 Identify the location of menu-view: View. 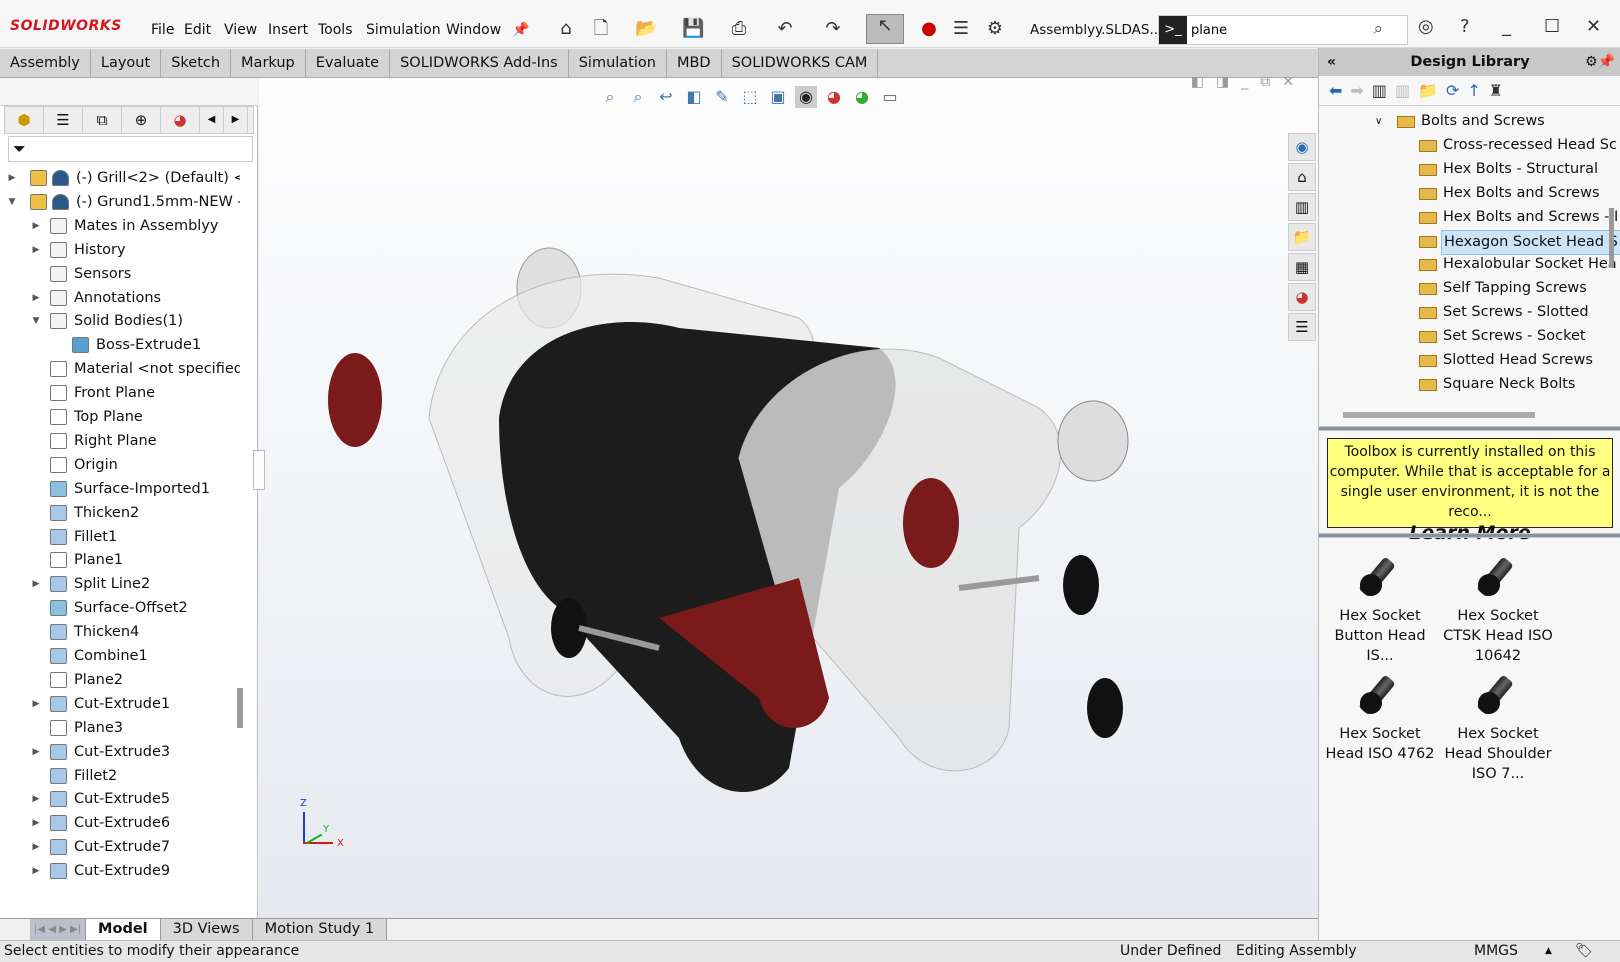
(240, 30).